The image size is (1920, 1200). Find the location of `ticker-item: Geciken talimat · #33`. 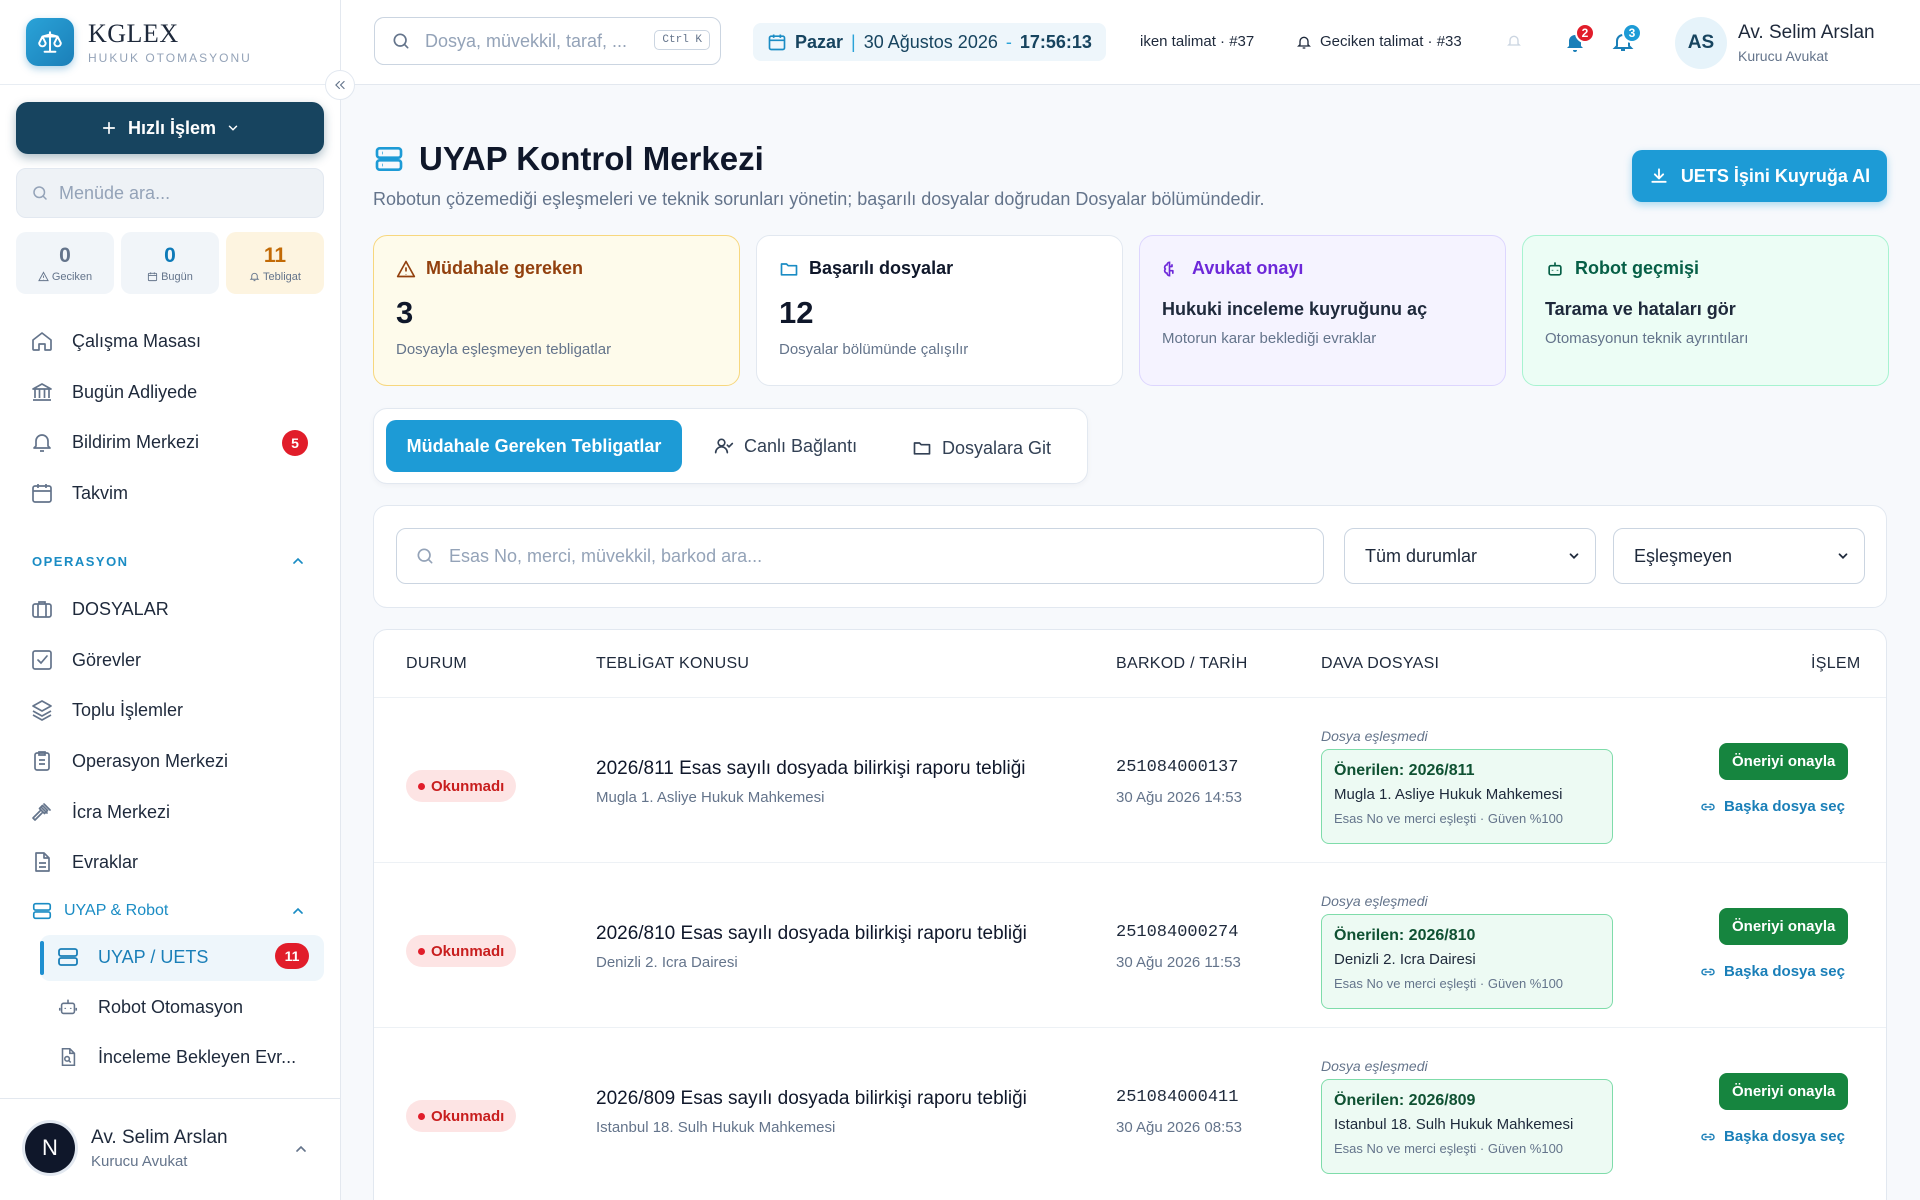

ticker-item: Geciken talimat · #33 is located at coordinates (1379, 41).